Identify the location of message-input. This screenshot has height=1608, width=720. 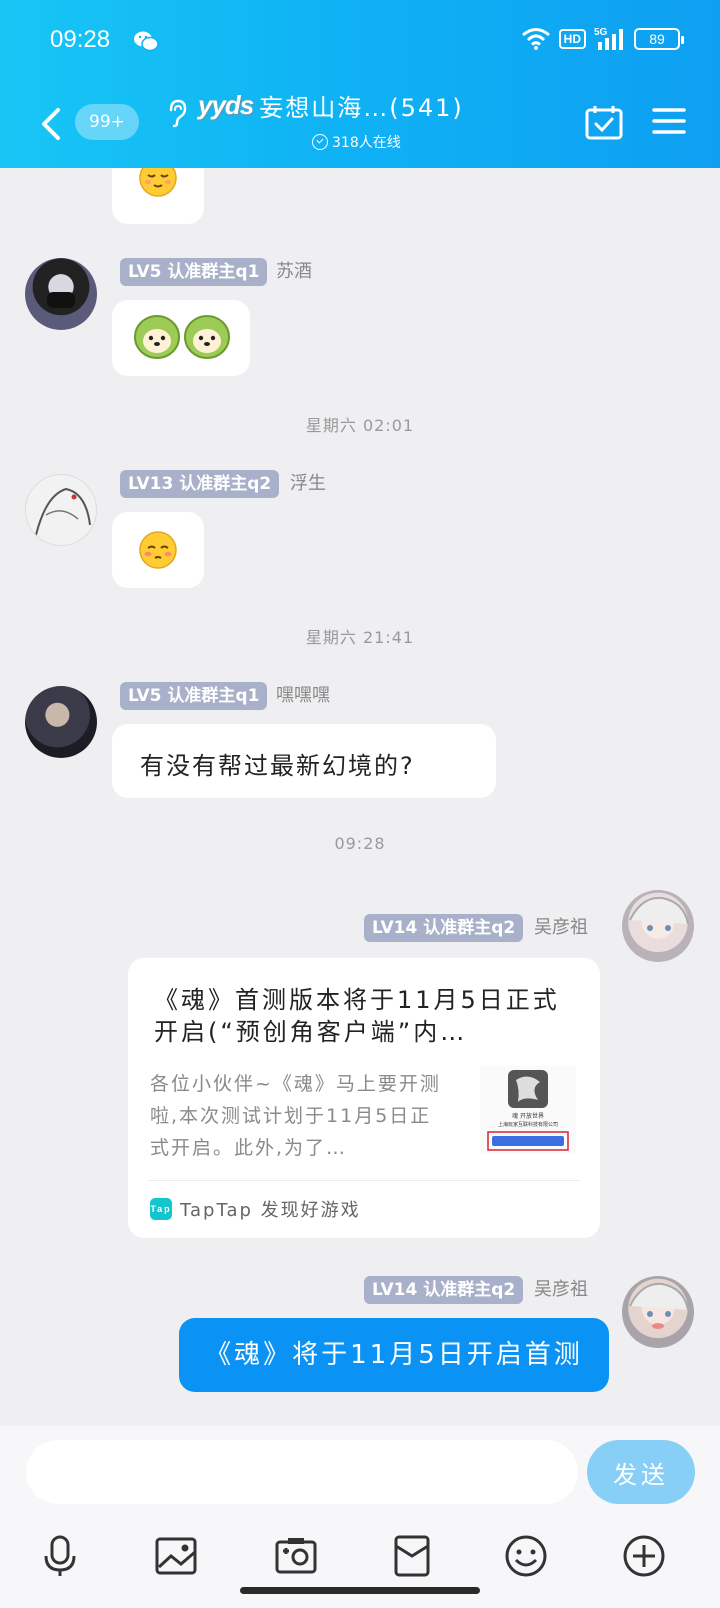
(302, 1472).